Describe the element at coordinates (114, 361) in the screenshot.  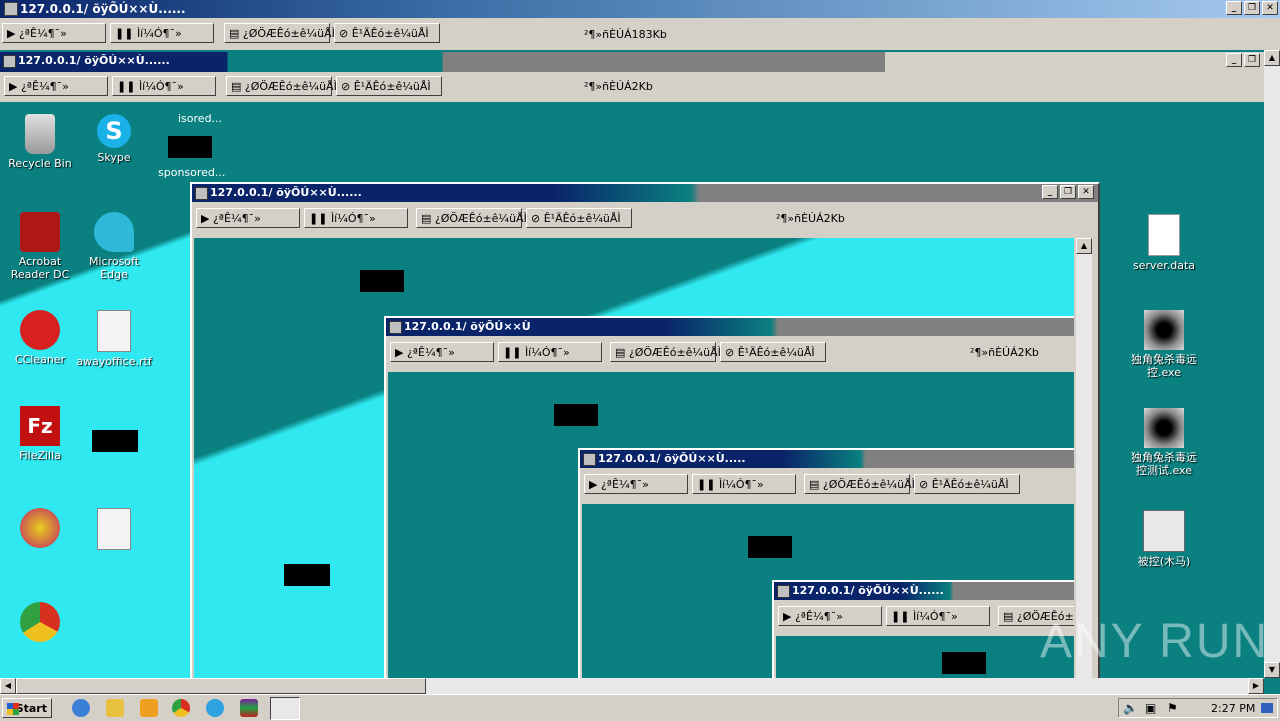
I see `icon-label: awayoffice.rtf` at that location.